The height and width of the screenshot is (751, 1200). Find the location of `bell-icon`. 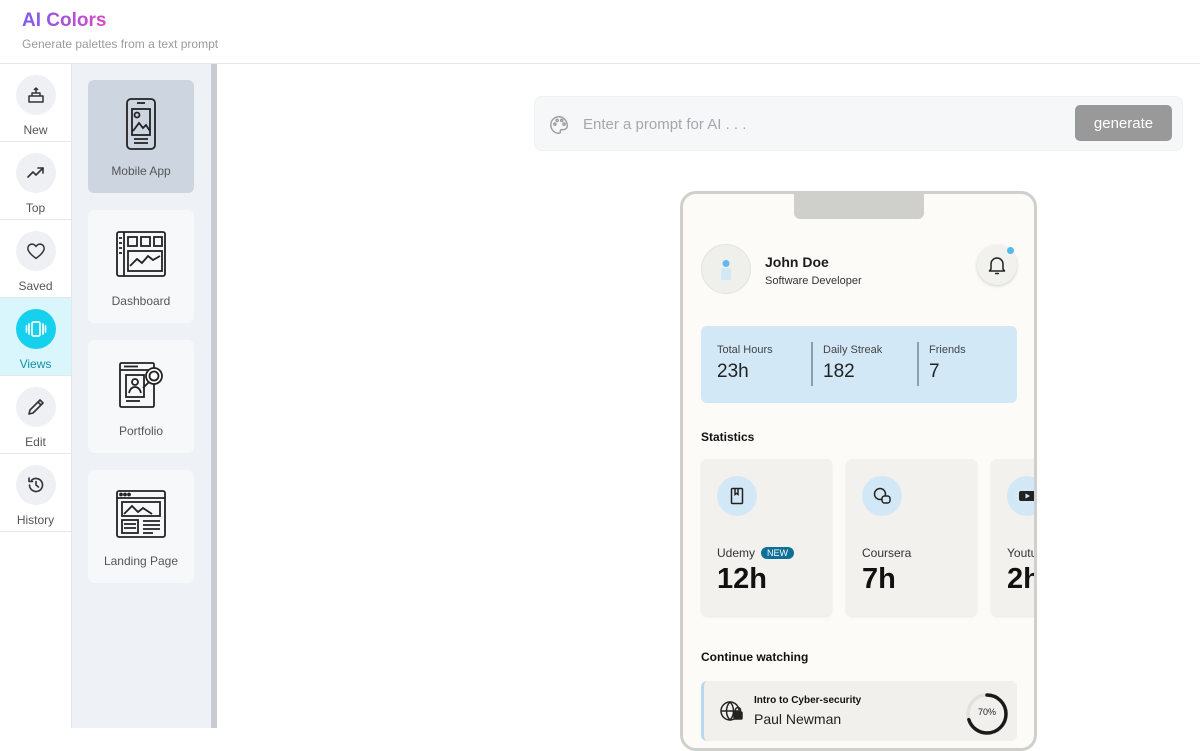

bell-icon is located at coordinates (997, 265).